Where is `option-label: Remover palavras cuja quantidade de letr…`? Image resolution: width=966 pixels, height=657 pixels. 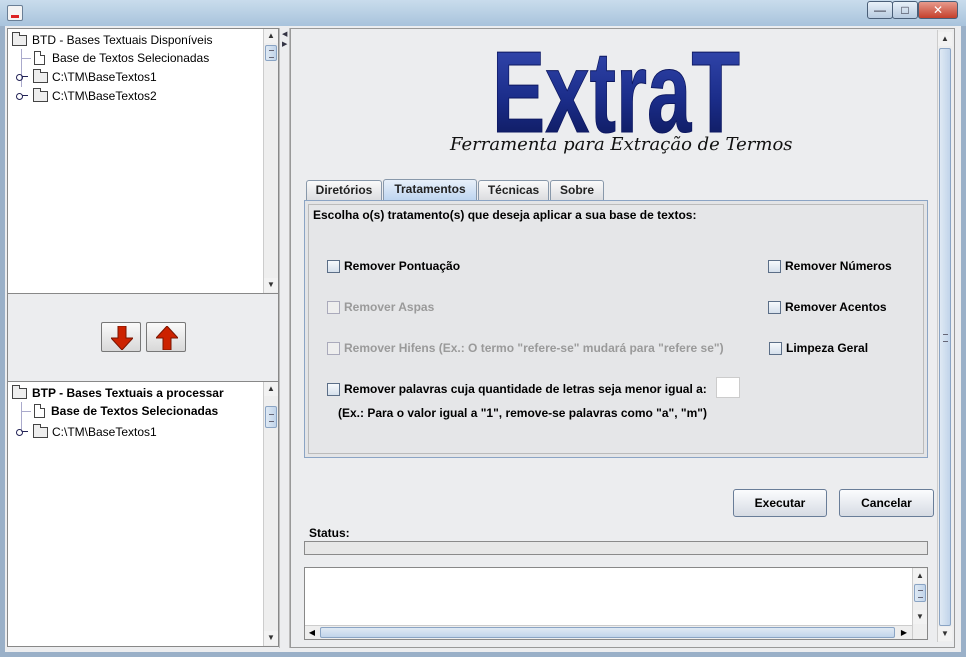 option-label: Remover palavras cuja quantidade de letr… is located at coordinates (525, 389).